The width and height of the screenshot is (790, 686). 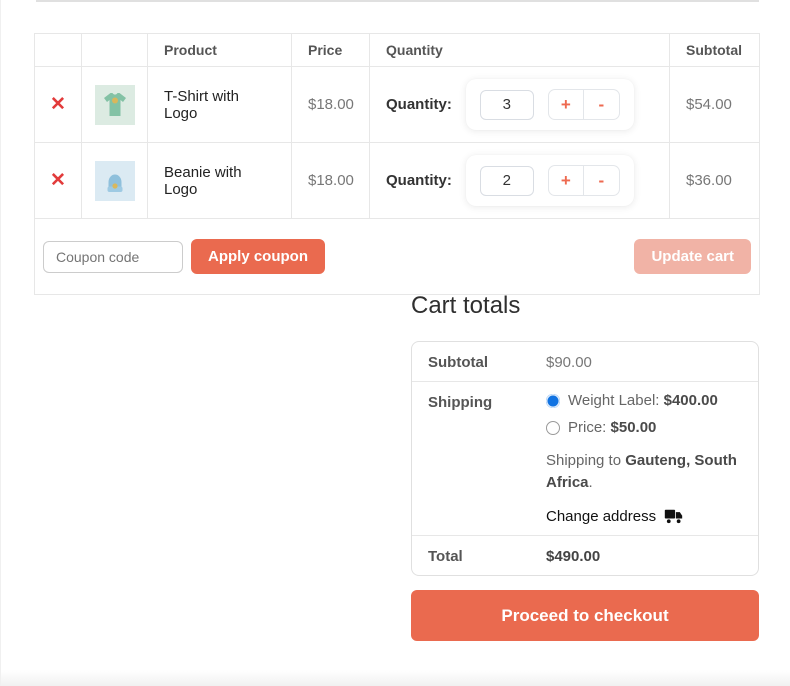 What do you see at coordinates (569, 362) in the screenshot?
I see `subtotal-value: $90.00` at bounding box center [569, 362].